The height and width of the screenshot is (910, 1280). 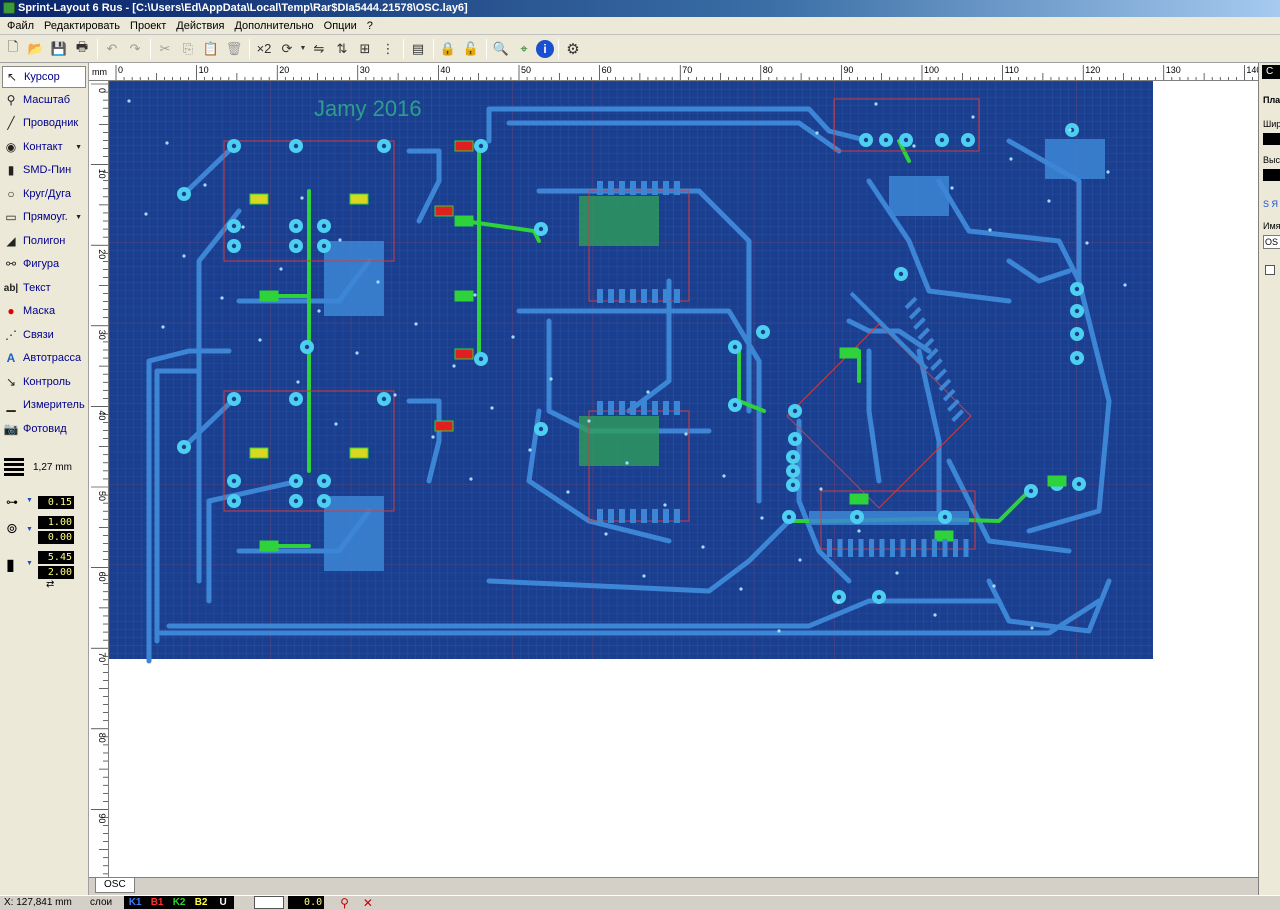 I want to click on mirror-v-icon: ⇅, so click(x=342, y=49).